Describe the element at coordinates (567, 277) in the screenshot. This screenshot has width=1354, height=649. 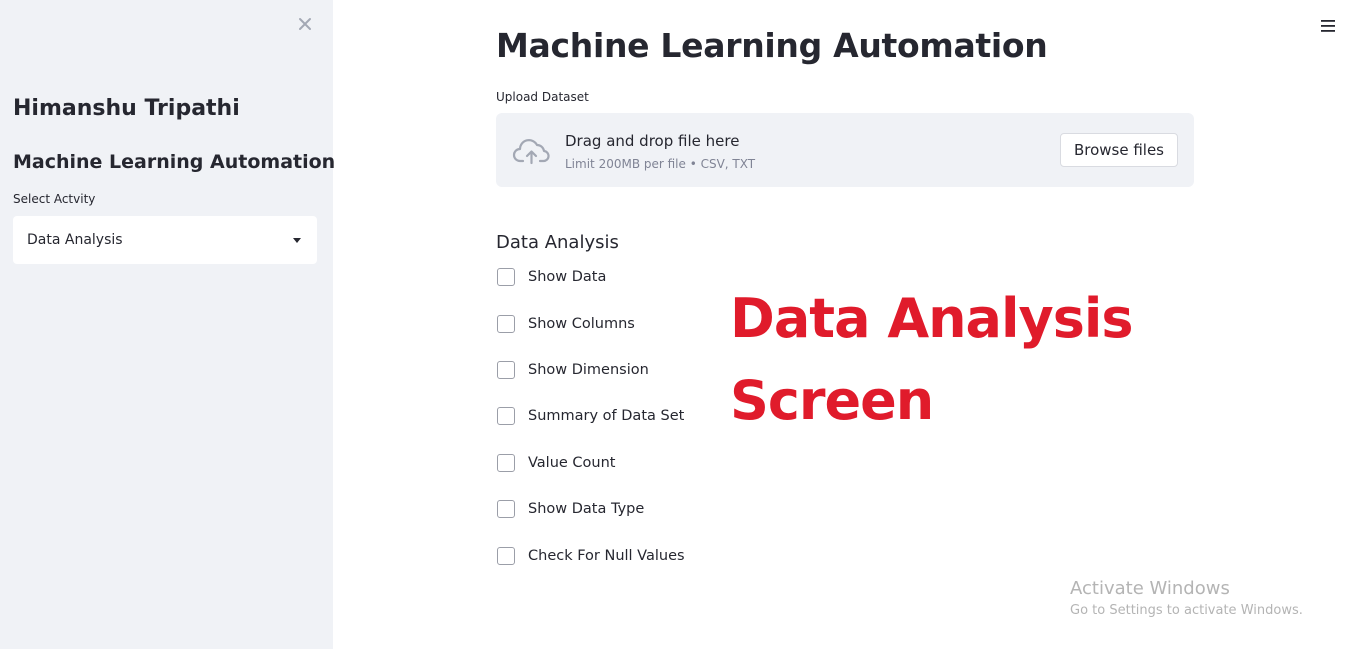
I see `checkbox-label: Show Data` at that location.